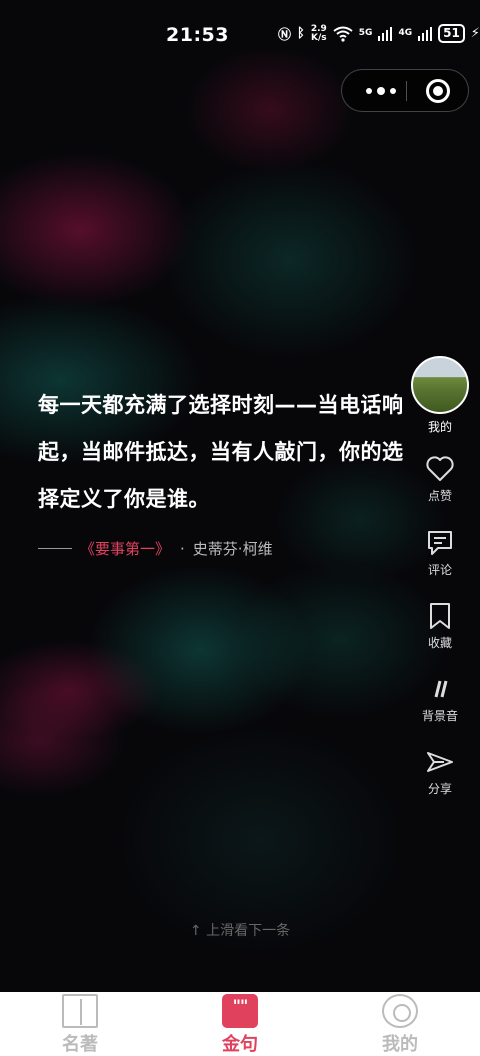 This screenshot has width=480, height=1056. I want to click on heart-icon, so click(440, 469).